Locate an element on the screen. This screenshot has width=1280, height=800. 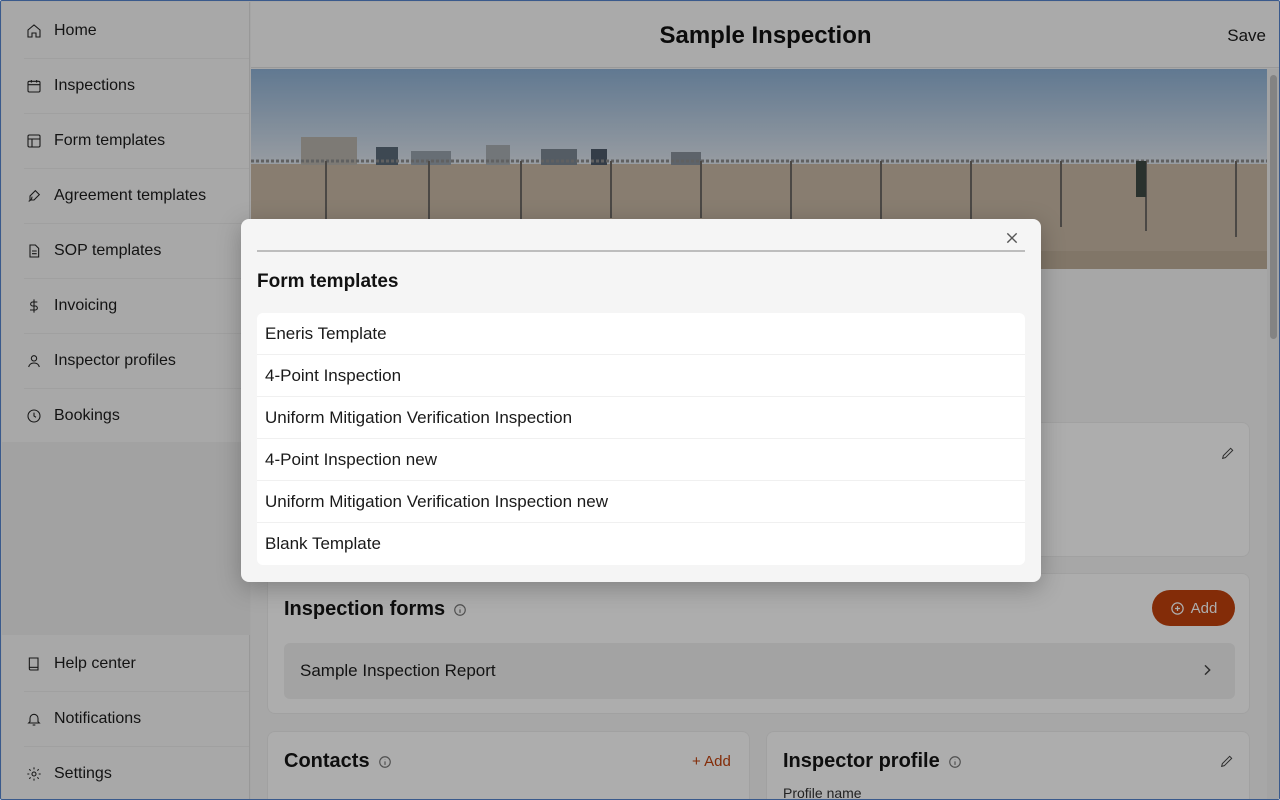
close-icon is located at coordinates (1012, 238).